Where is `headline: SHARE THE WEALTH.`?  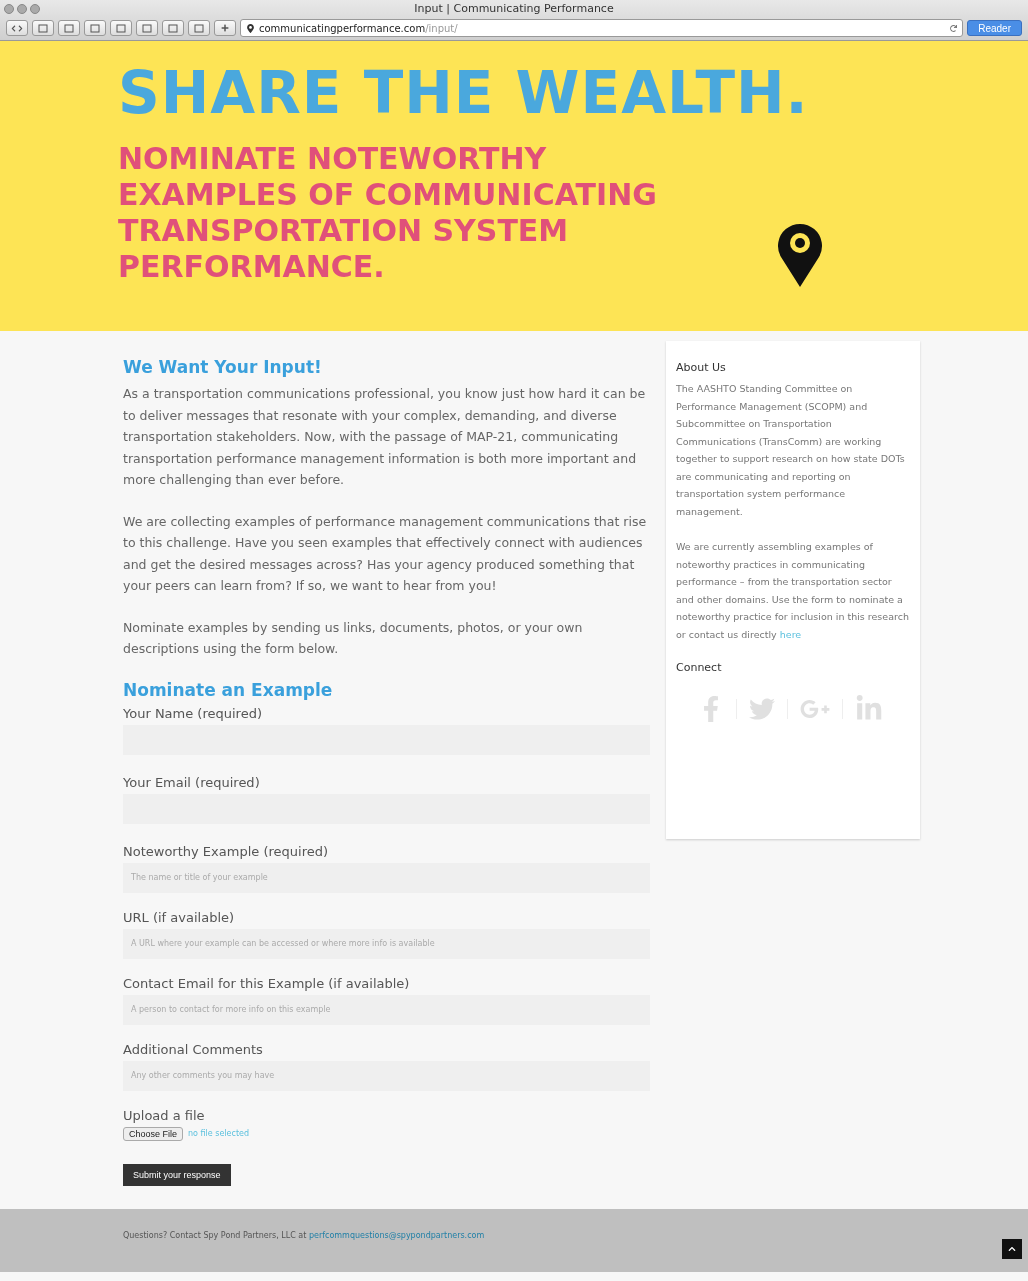 headline: SHARE THE WEALTH. is located at coordinates (464, 93).